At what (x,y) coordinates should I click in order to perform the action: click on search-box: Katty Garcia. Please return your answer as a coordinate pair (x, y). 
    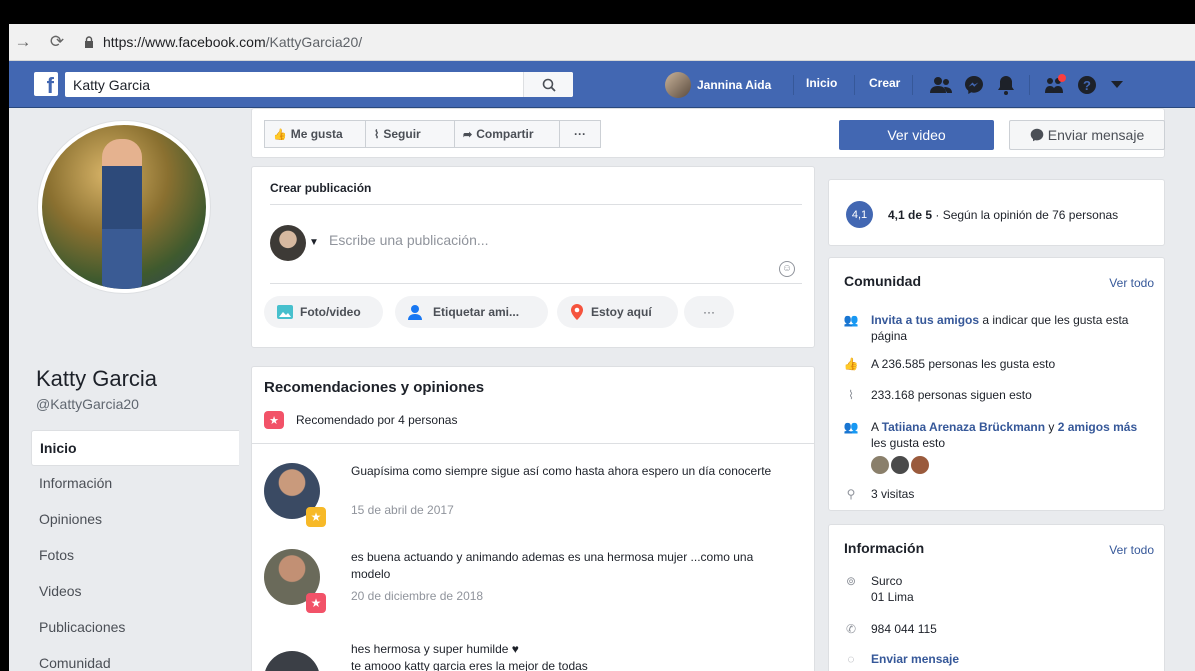
    Looking at the image, I should click on (319, 84).